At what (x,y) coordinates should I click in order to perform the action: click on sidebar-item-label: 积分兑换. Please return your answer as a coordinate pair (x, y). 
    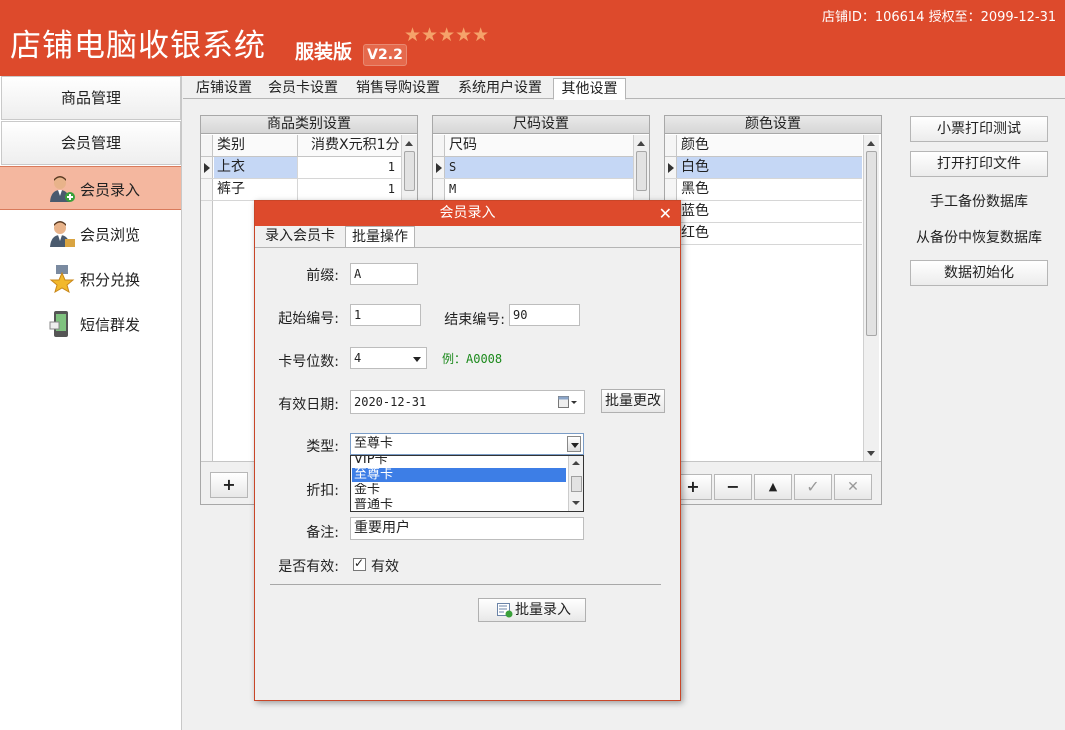
    Looking at the image, I should click on (110, 280).